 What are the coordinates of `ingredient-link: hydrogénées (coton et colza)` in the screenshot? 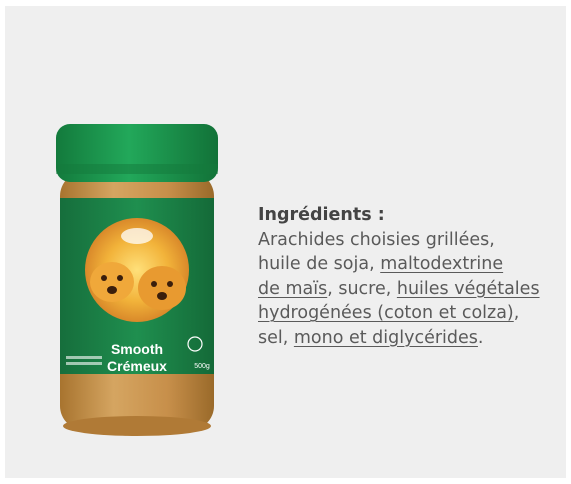 It's located at (386, 313).